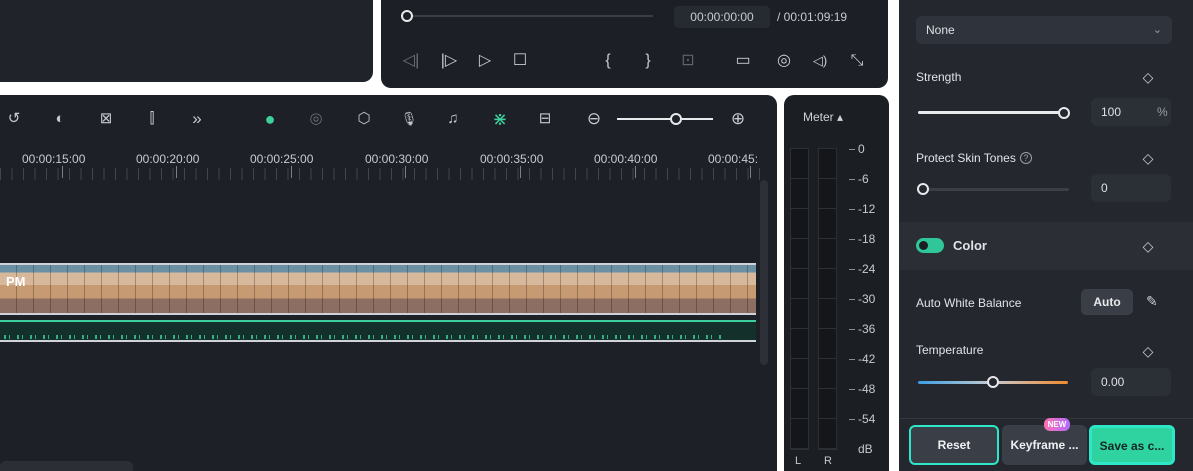 This screenshot has height=471, width=1193. I want to click on previous-frame-icon: ◁|, so click(411, 61).